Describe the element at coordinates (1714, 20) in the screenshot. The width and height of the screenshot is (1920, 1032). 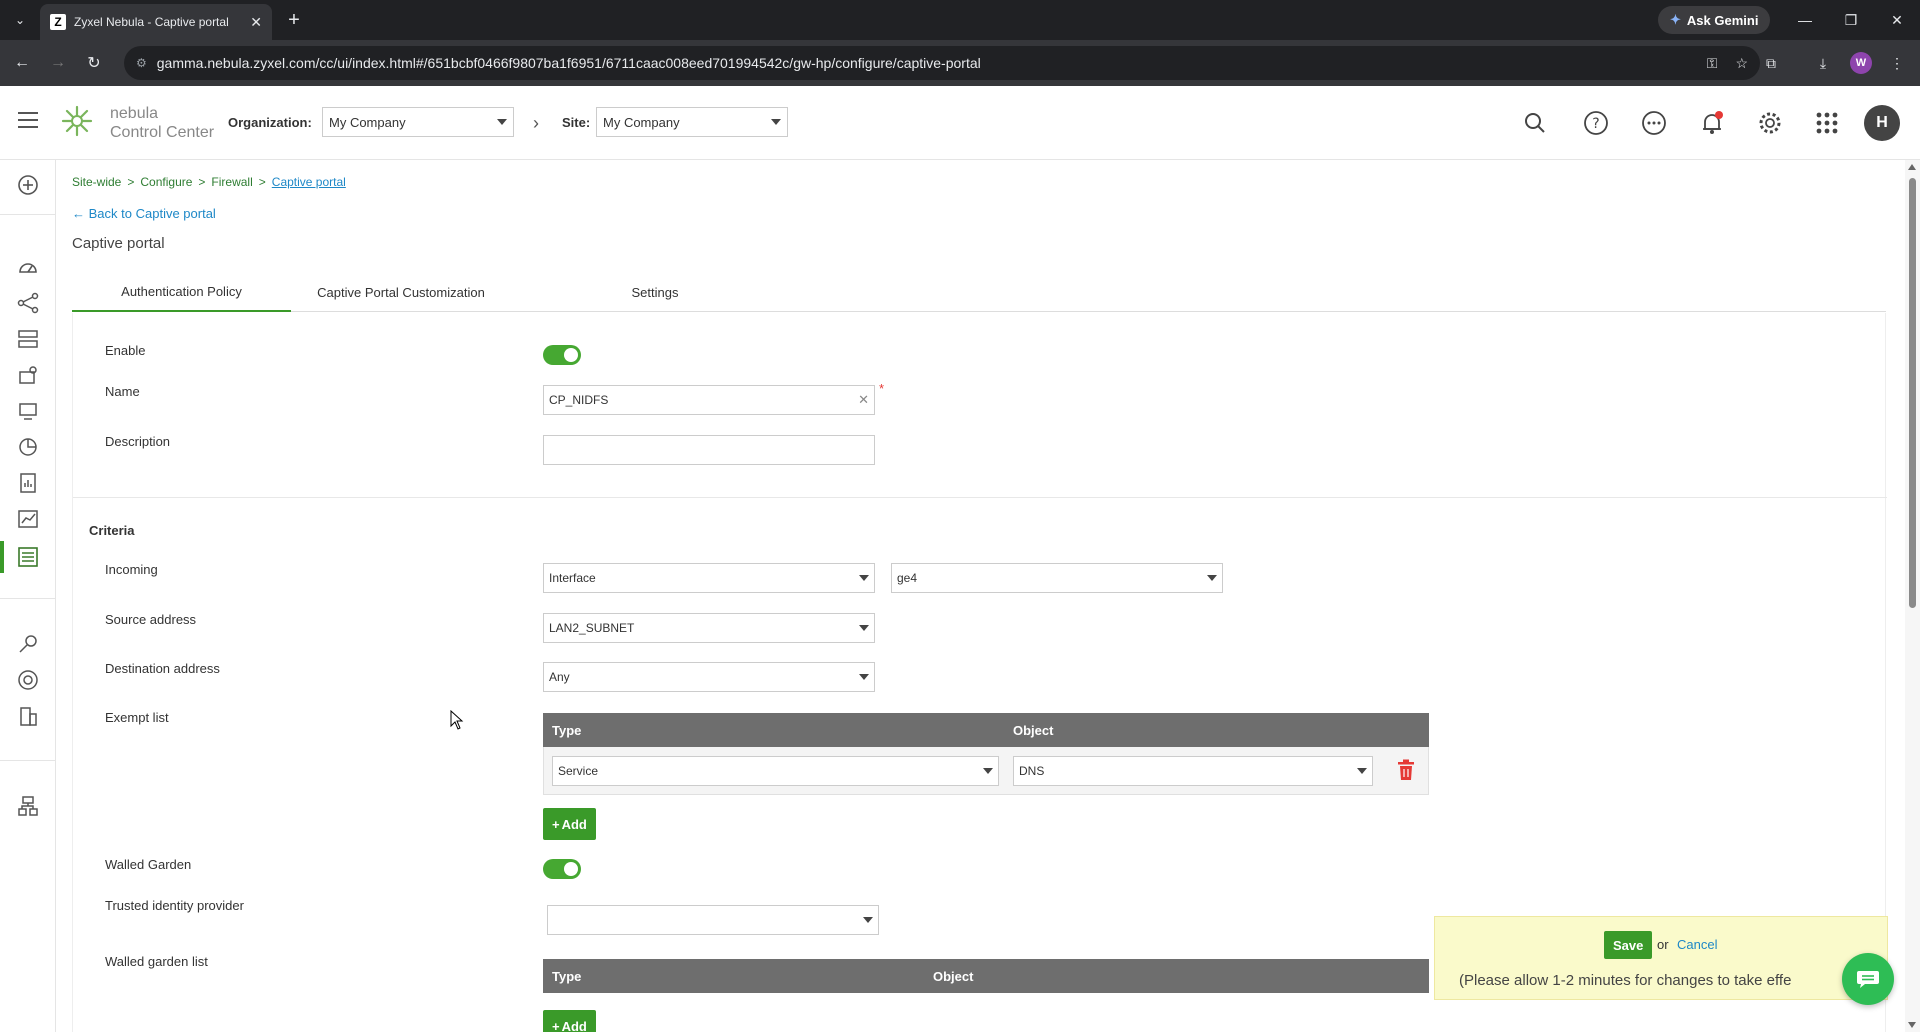
I see `ask-gemini-button: ✦ Ask Gemini` at that location.